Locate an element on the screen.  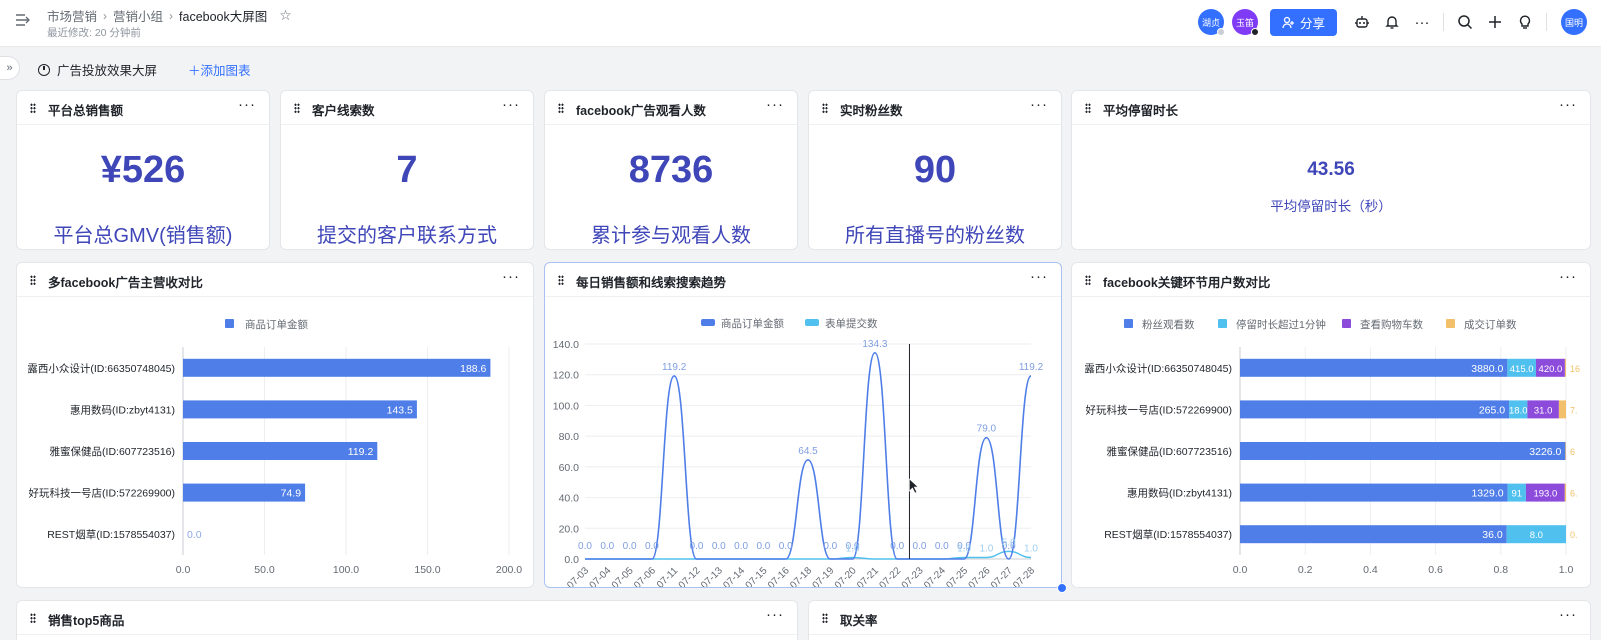
kpi-card: 平均停留时长 ··· 43.56 平均停留时长（秒） is located at coordinates (1331, 170).